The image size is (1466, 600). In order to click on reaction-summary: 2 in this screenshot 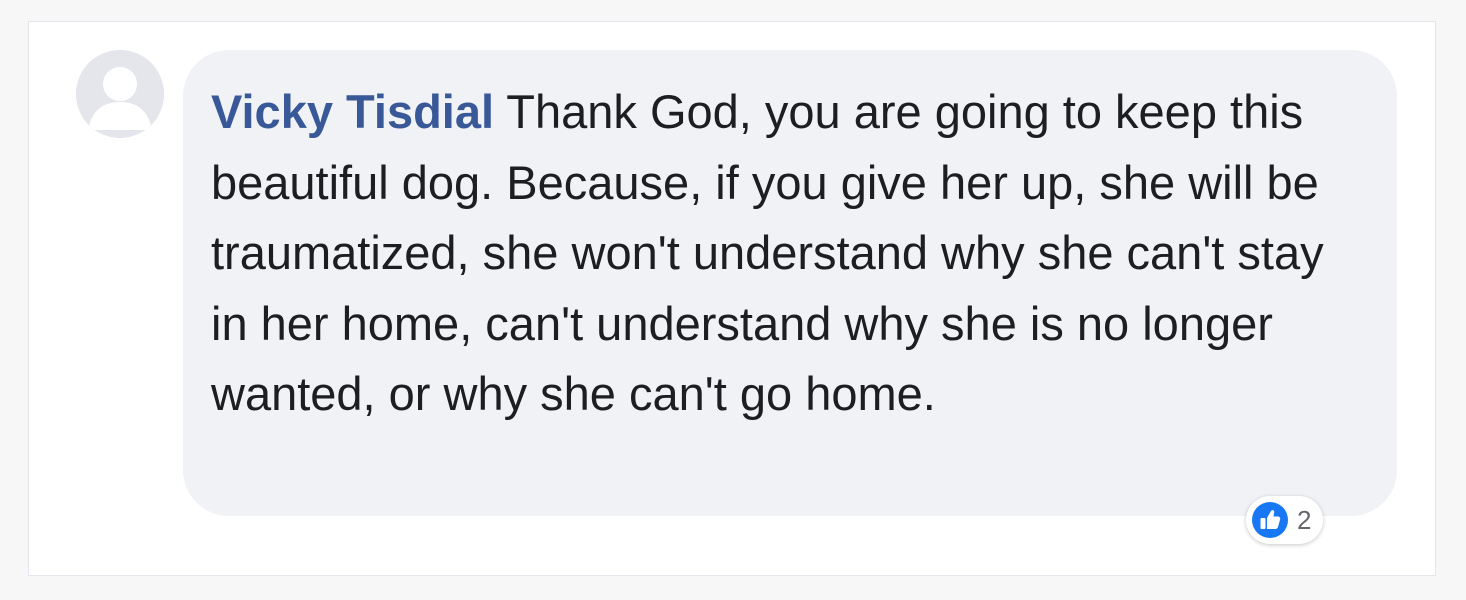, I will do `click(1285, 520)`.